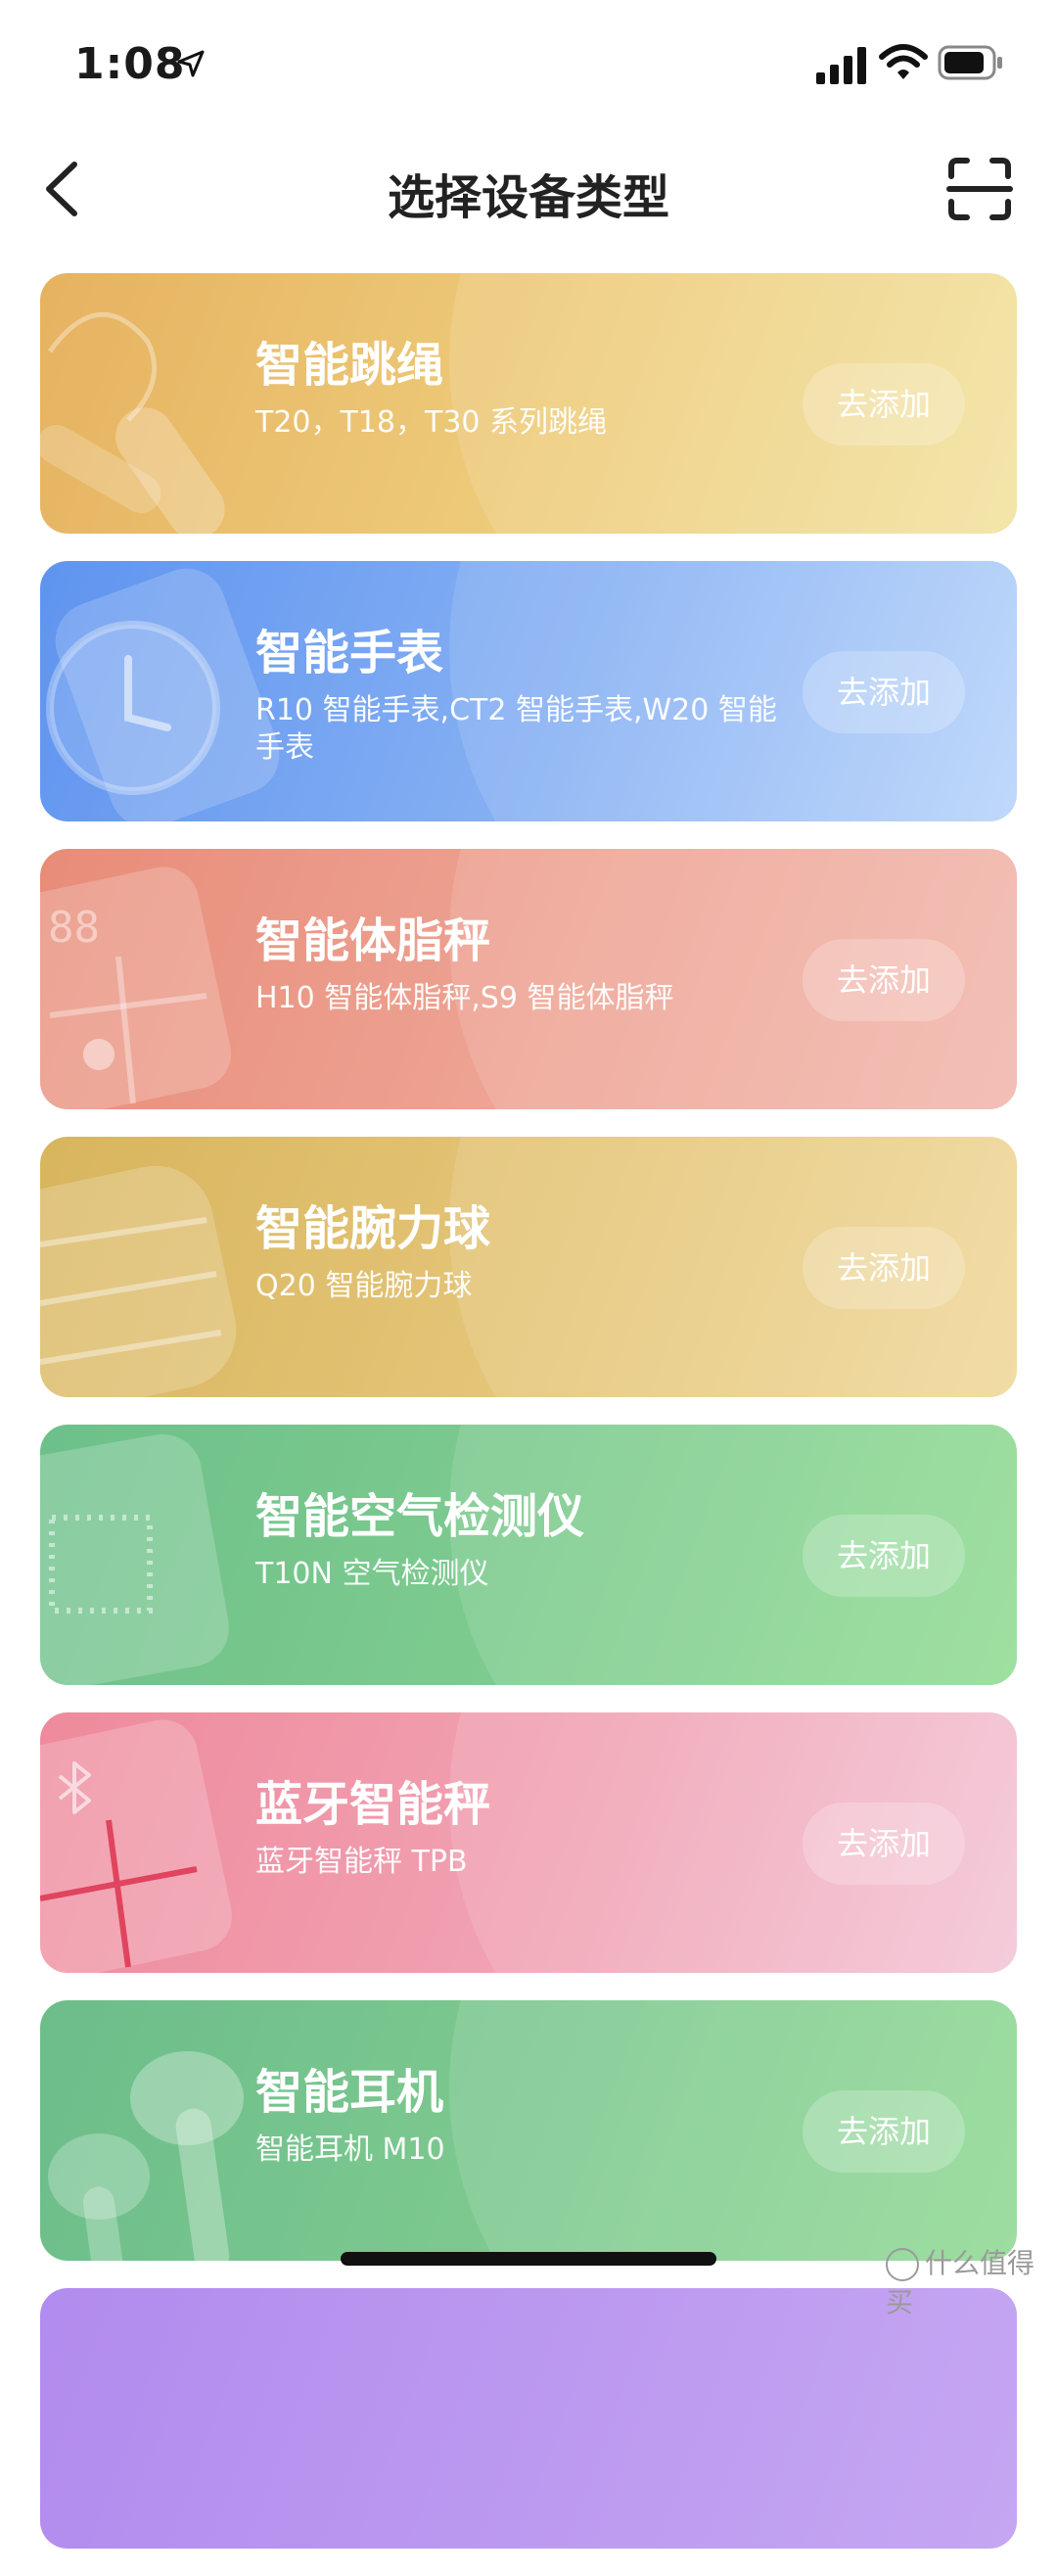  I want to click on card-subtitle: Q20 智能腕力球, so click(364, 1286).